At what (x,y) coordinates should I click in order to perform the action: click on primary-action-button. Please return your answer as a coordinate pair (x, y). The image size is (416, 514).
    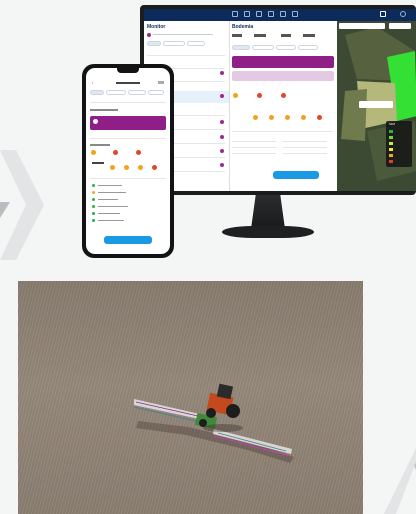
    Looking at the image, I should click on (296, 175).